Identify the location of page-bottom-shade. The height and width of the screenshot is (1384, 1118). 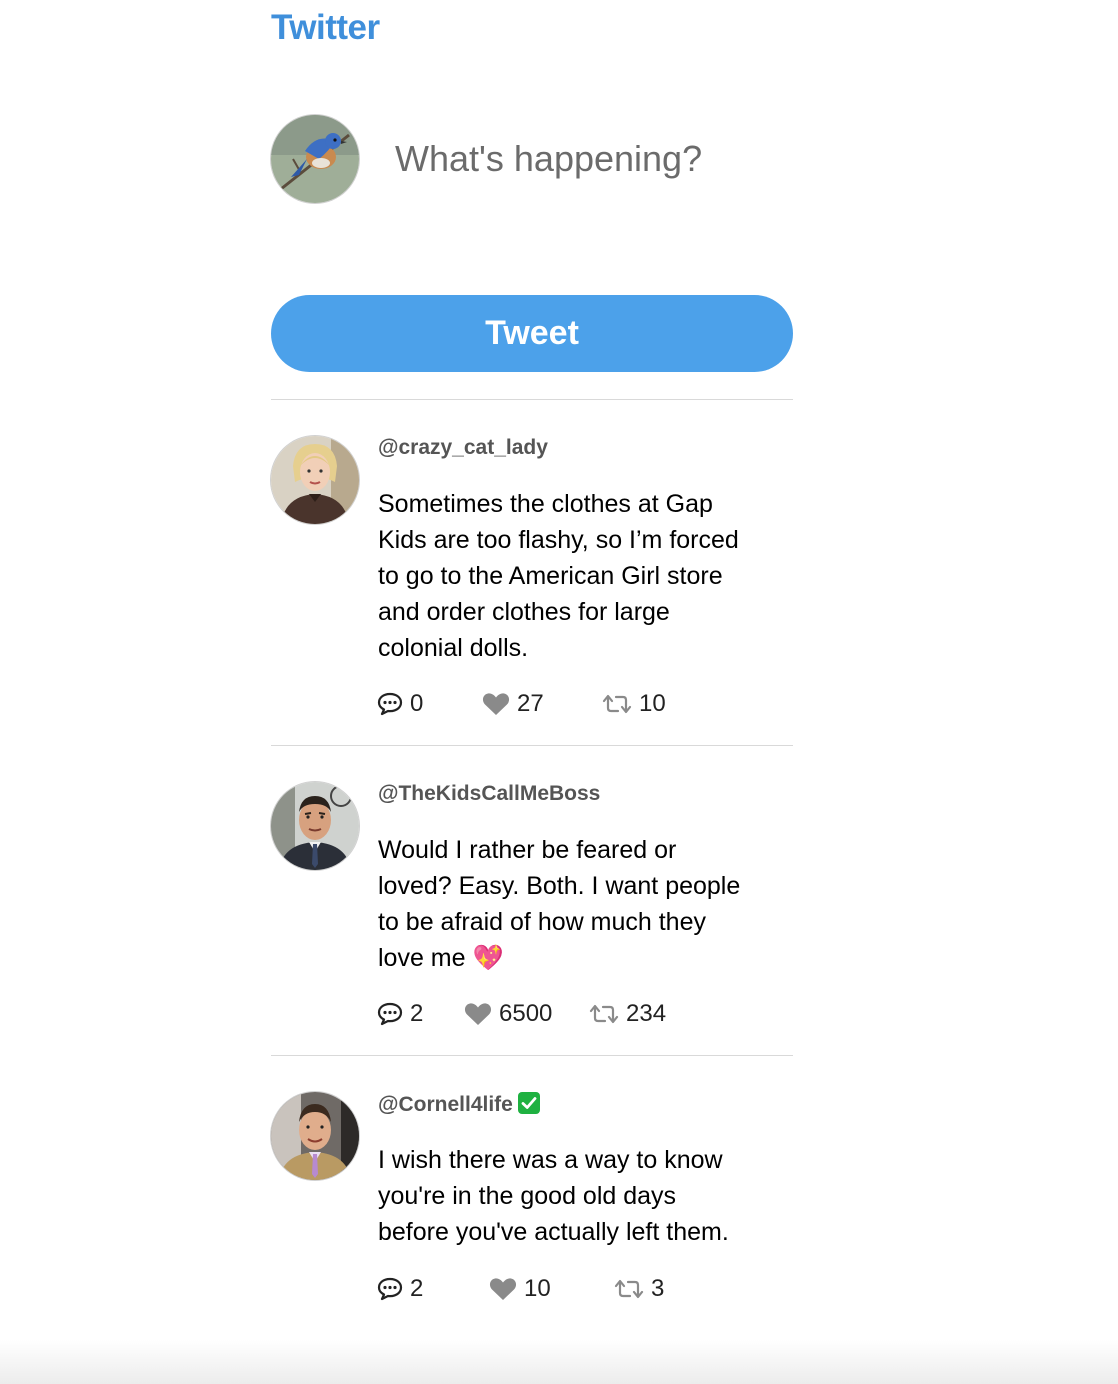
(559, 1362).